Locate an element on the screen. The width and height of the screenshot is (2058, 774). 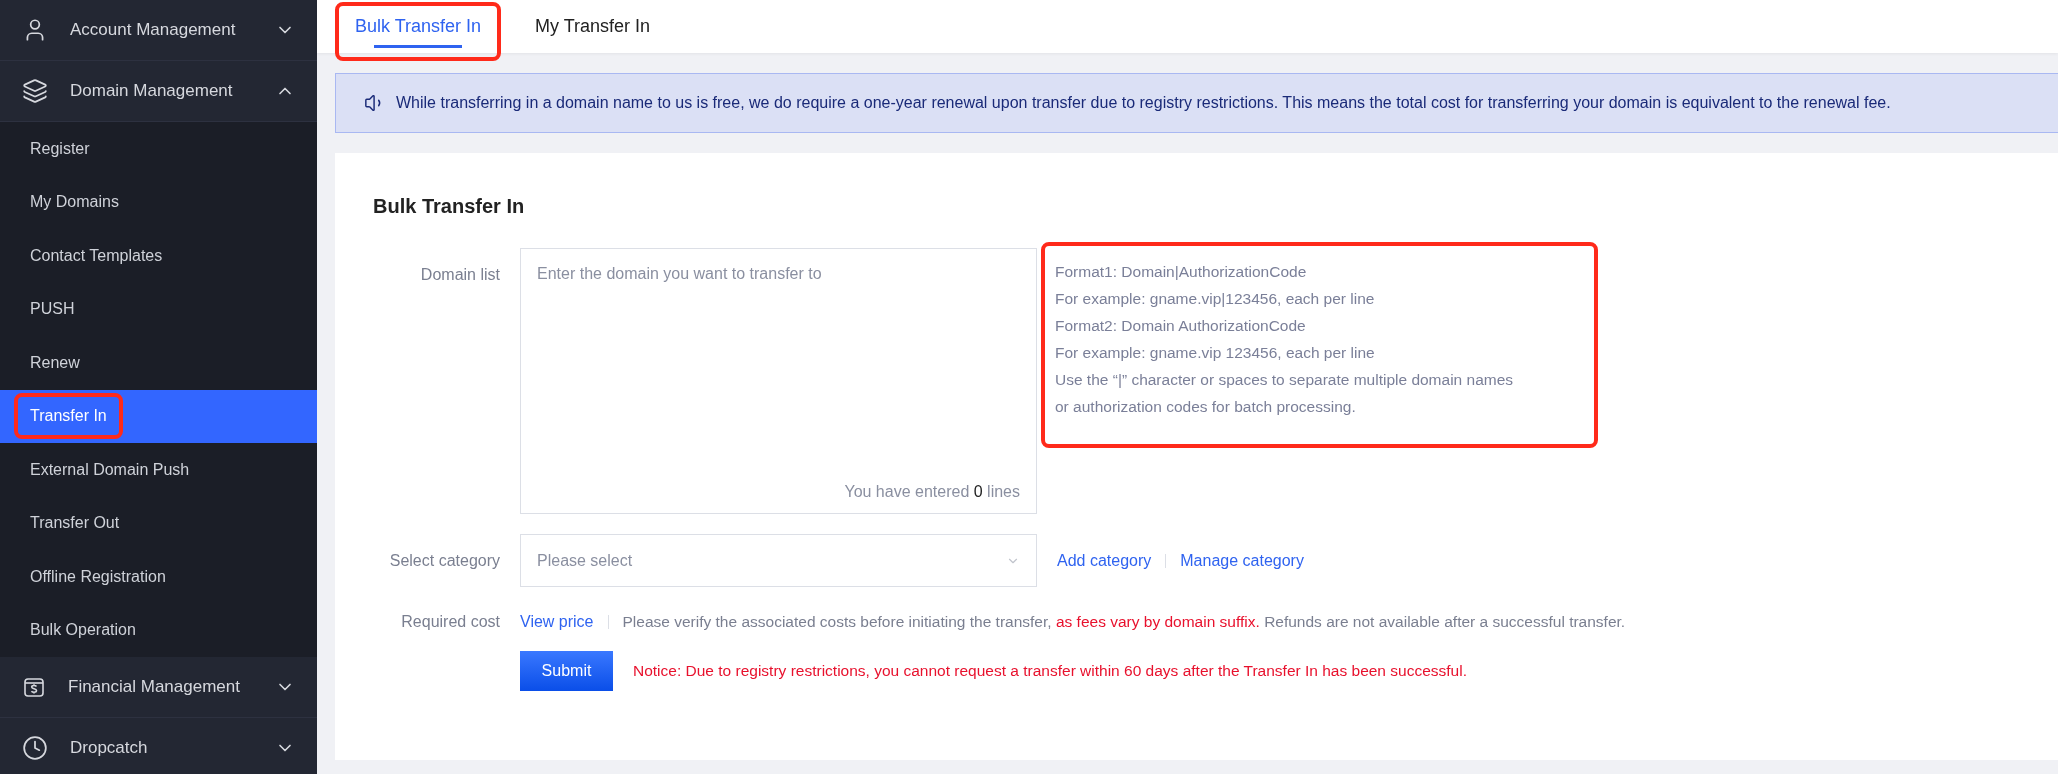
tab: Bulk Transfer In is located at coordinates (418, 31).